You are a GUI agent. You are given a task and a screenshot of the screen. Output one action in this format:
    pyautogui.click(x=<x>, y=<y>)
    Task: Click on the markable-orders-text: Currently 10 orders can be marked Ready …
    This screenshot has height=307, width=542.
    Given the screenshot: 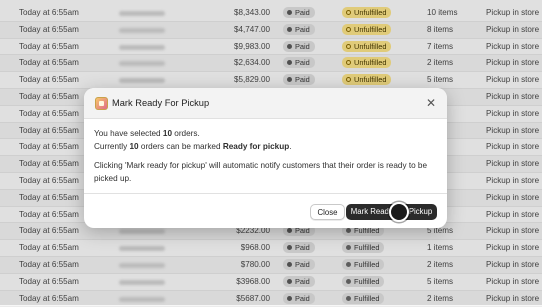 What is the action you would take?
    pyautogui.click(x=266, y=147)
    